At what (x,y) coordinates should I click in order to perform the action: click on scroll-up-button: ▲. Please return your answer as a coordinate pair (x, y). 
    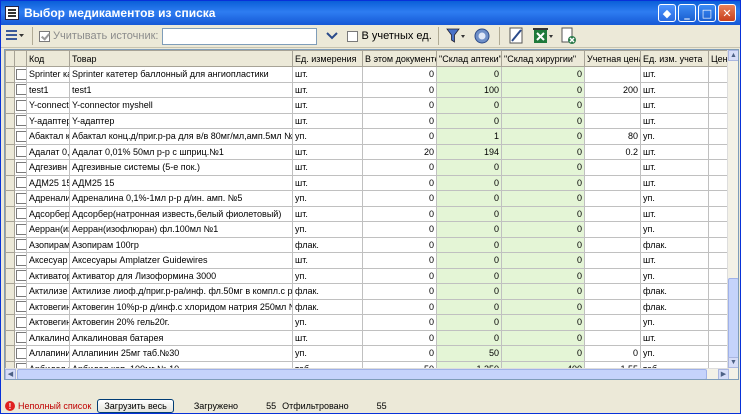
    Looking at the image, I should click on (733, 55).